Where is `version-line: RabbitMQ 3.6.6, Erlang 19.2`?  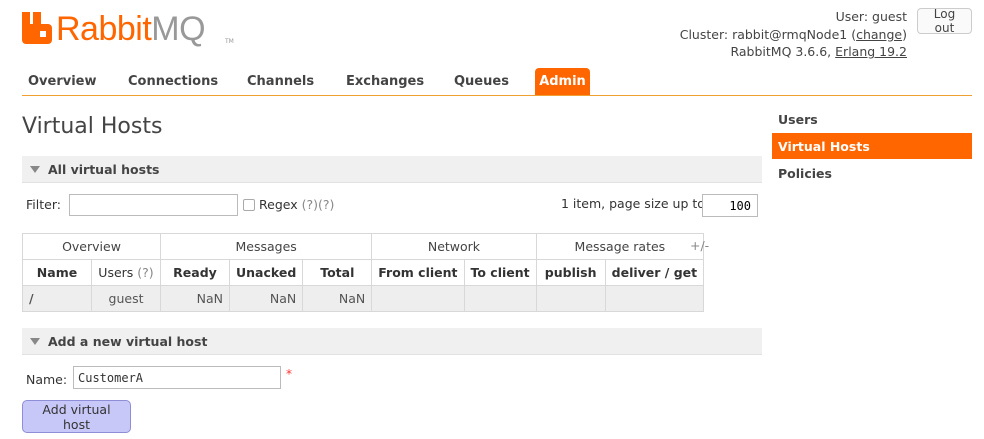 version-line: RabbitMQ 3.6.6, Erlang 19.2 is located at coordinates (818, 51).